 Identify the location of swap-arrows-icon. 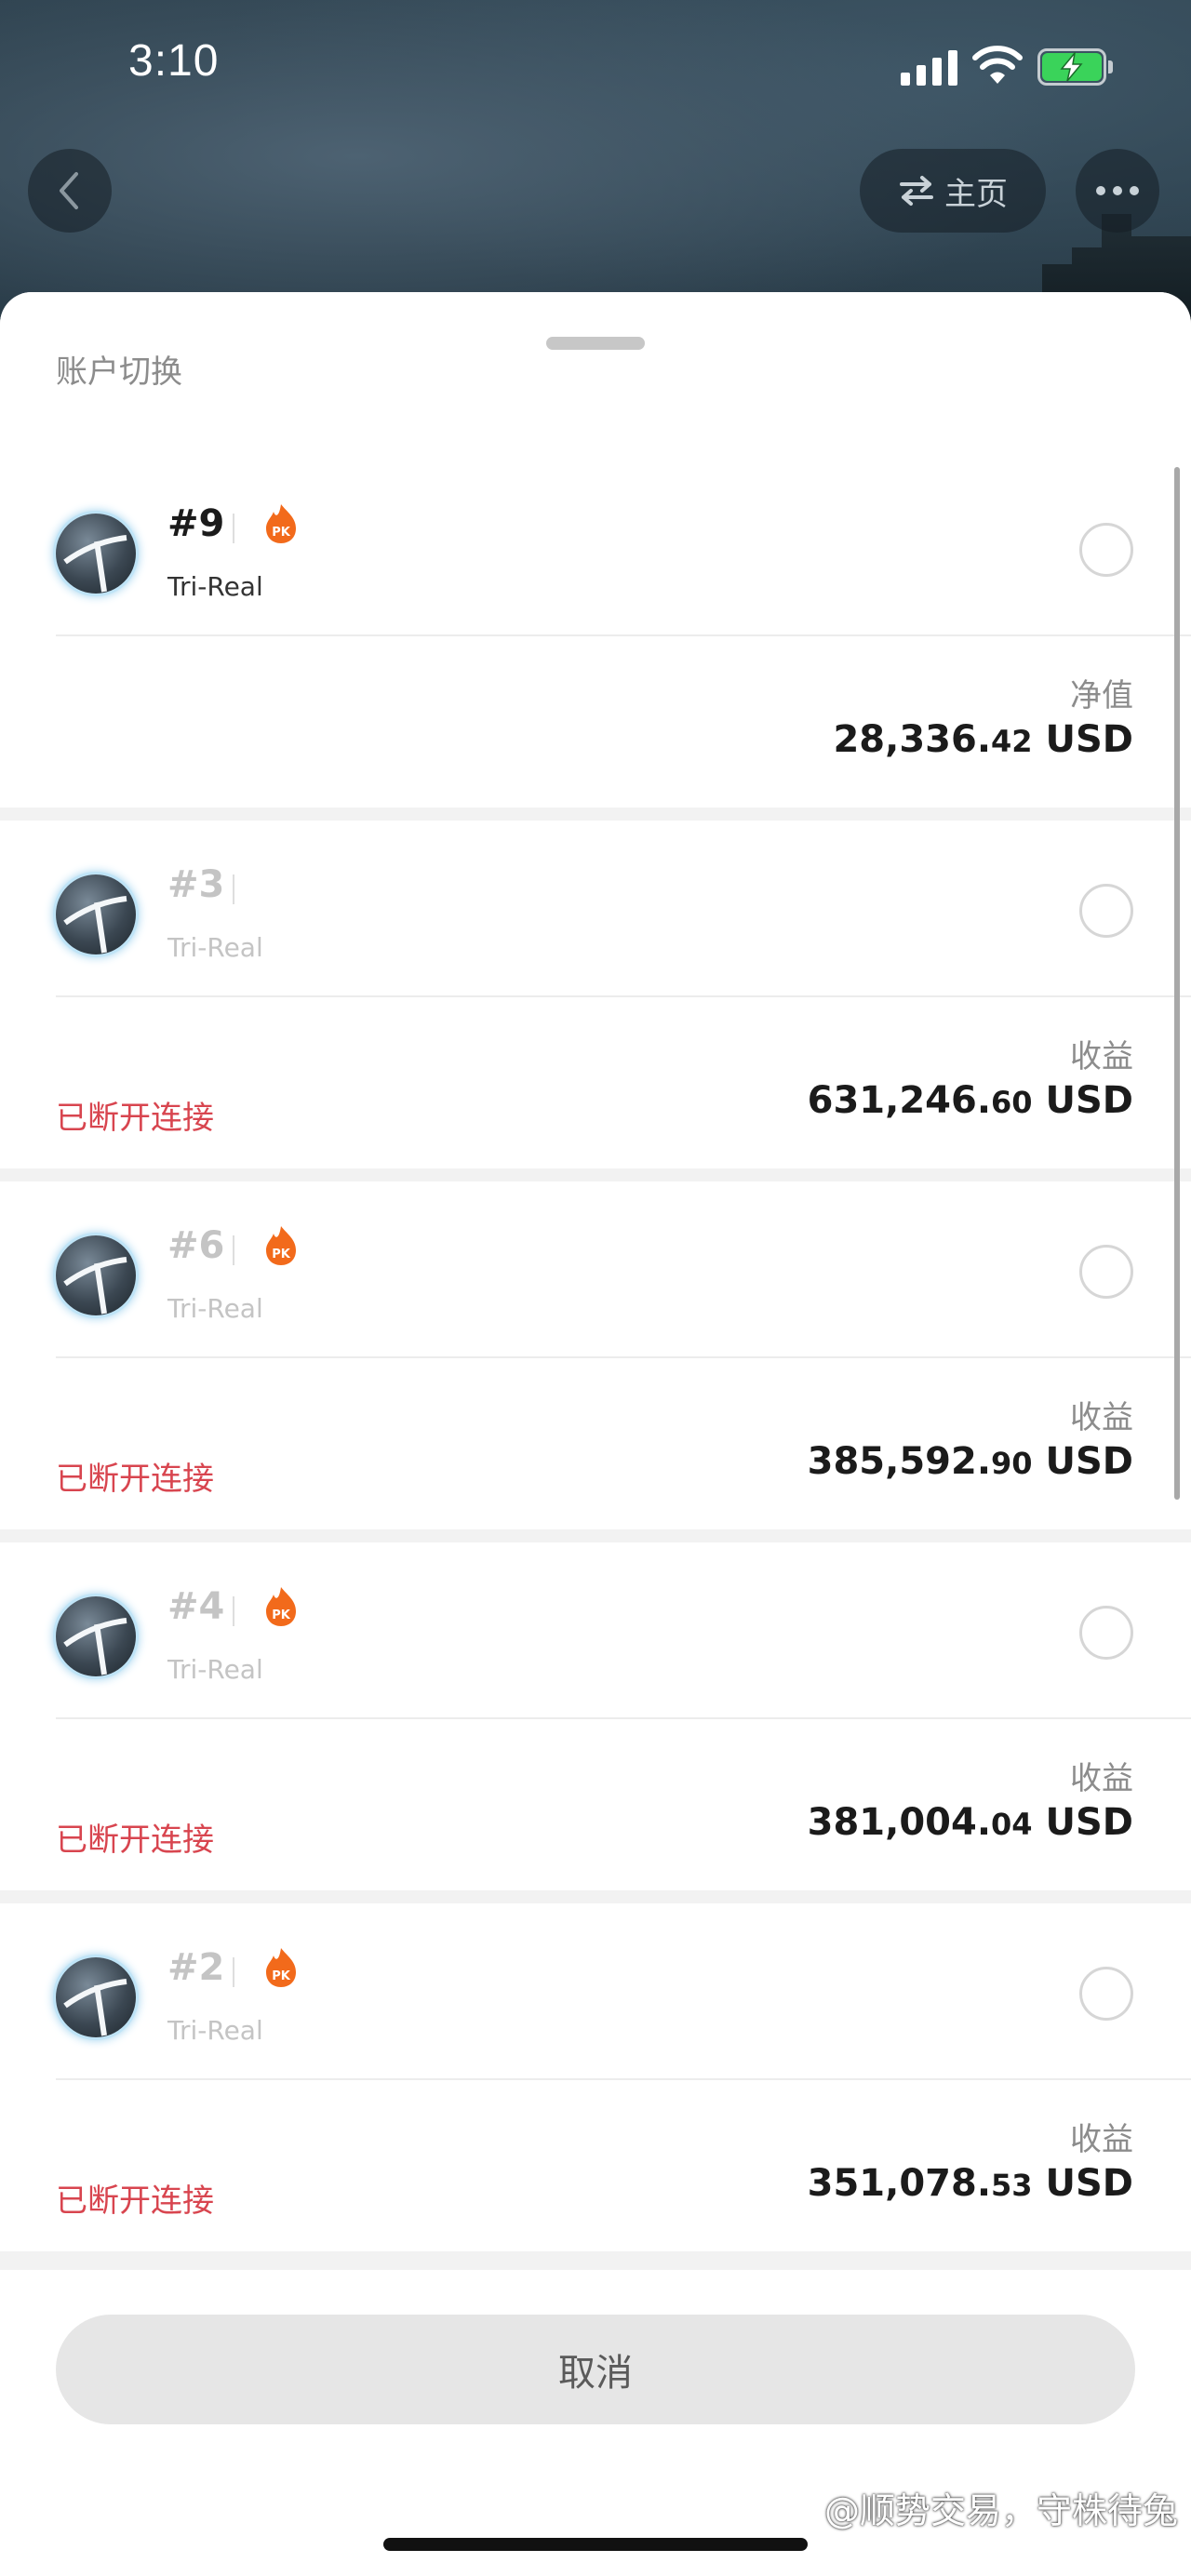
(916, 191).